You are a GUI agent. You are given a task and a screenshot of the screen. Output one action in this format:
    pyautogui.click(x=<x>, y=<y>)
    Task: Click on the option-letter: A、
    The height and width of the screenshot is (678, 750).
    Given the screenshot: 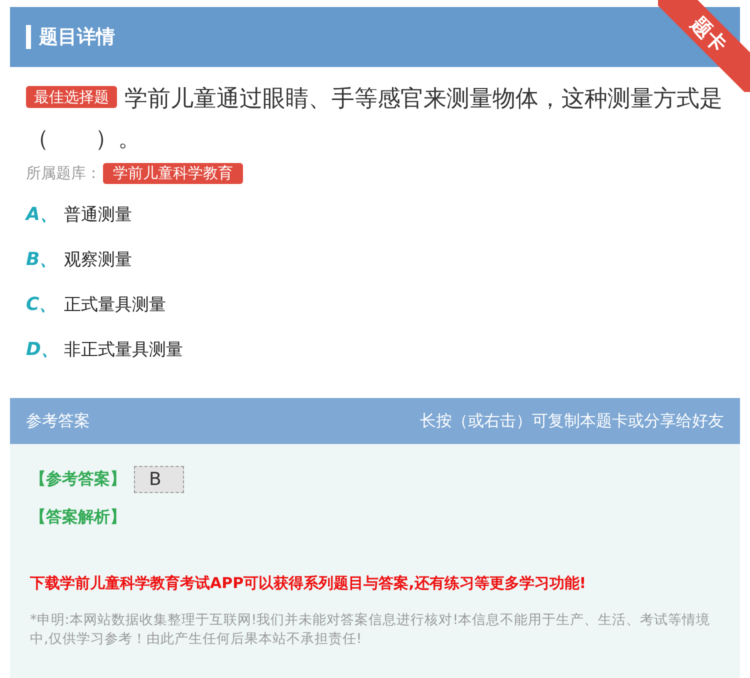 What is the action you would take?
    pyautogui.click(x=39, y=214)
    